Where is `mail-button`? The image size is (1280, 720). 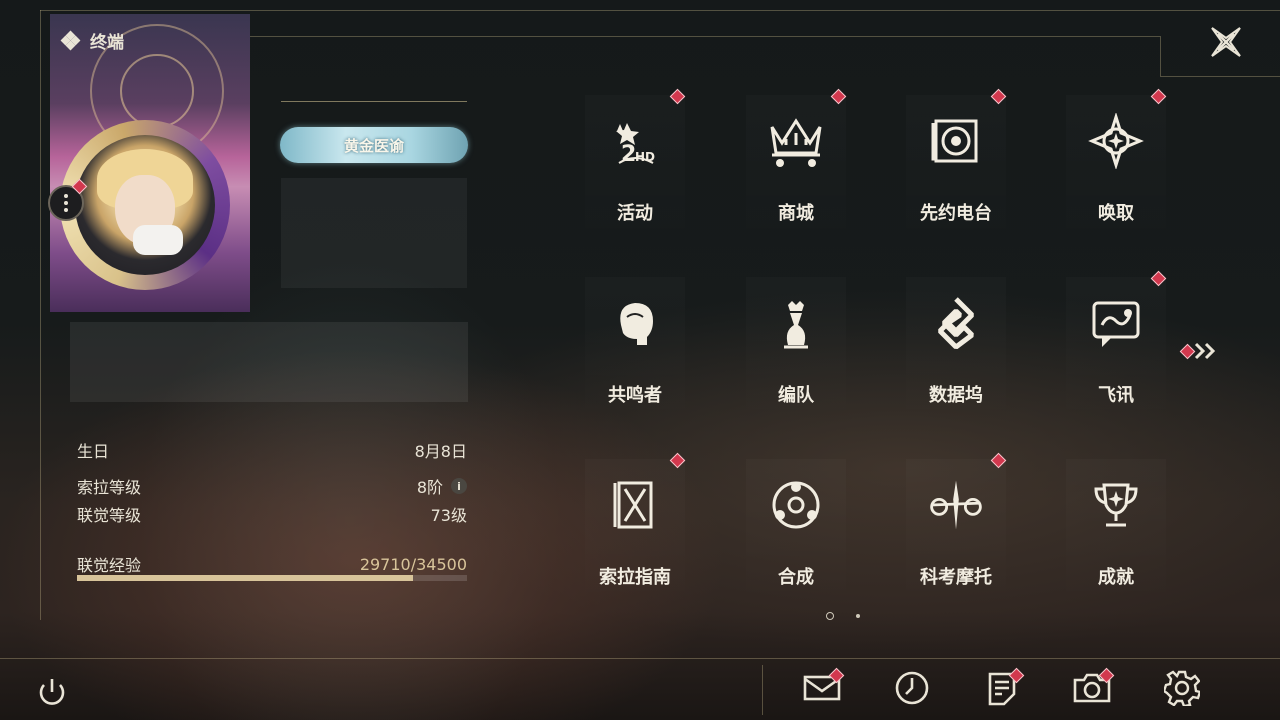
mail-button is located at coordinates (823, 688).